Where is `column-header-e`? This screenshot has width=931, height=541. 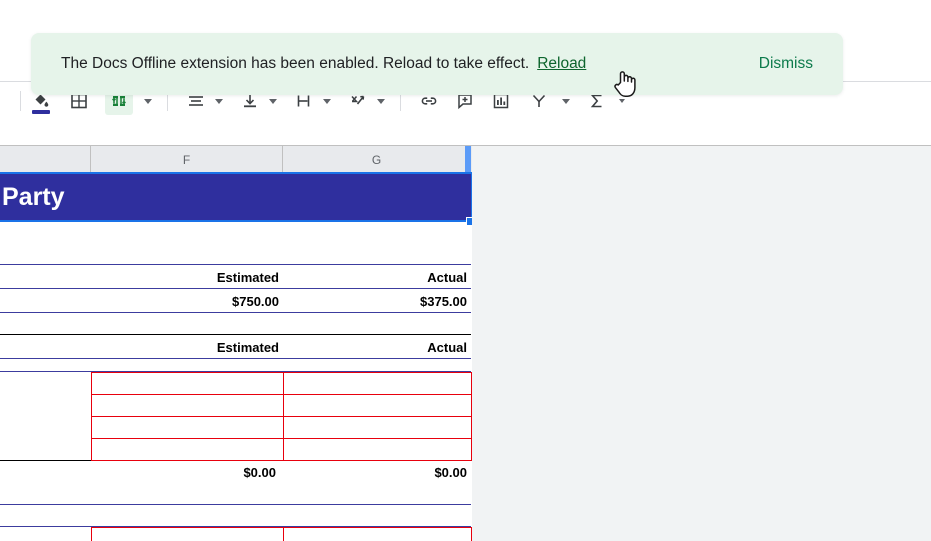
column-header-e is located at coordinates (45, 160).